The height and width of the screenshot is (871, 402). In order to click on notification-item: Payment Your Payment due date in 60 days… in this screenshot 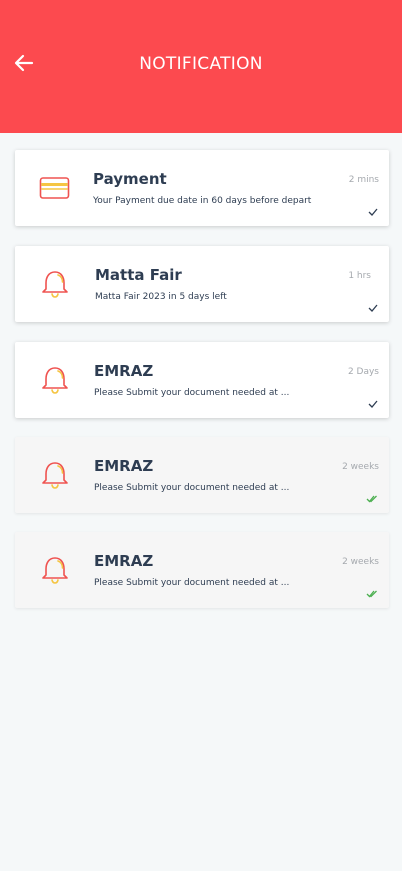, I will do `click(202, 188)`.